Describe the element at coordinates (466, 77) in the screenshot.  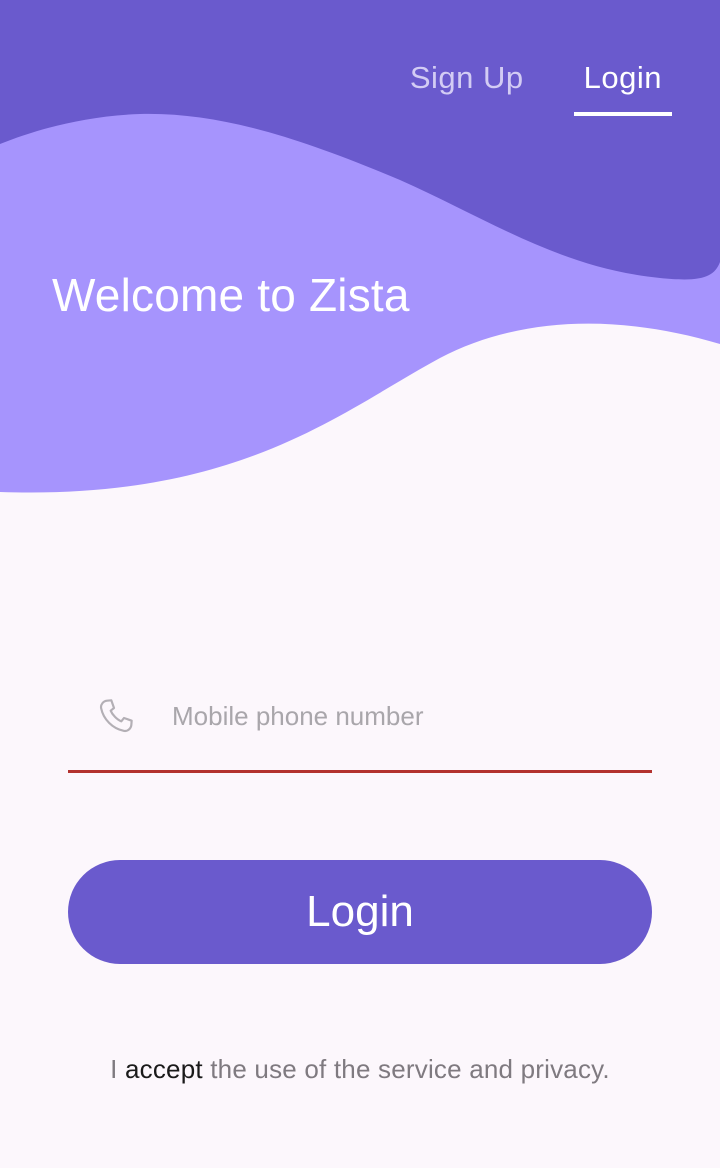
I see `tab-sign-up-label: Sign Up` at that location.